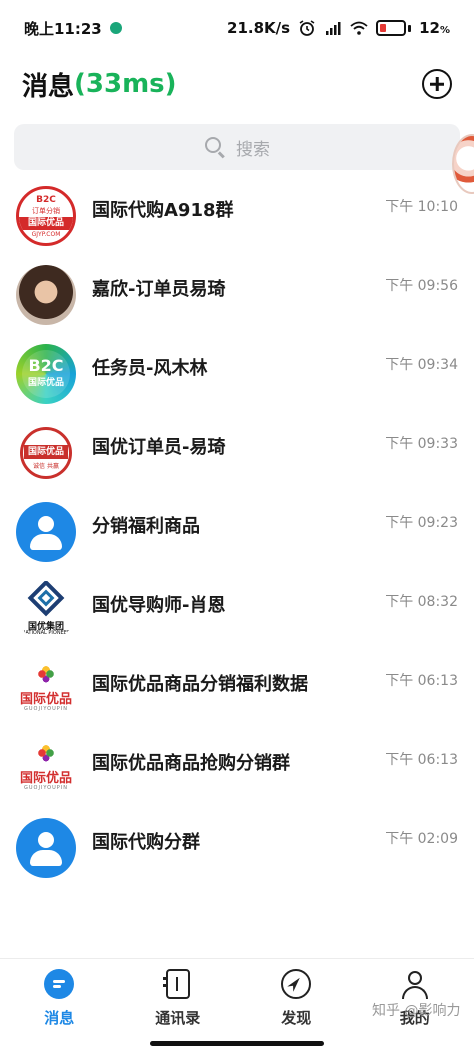  I want to click on nav-tab-me: 我的, so click(415, 998).